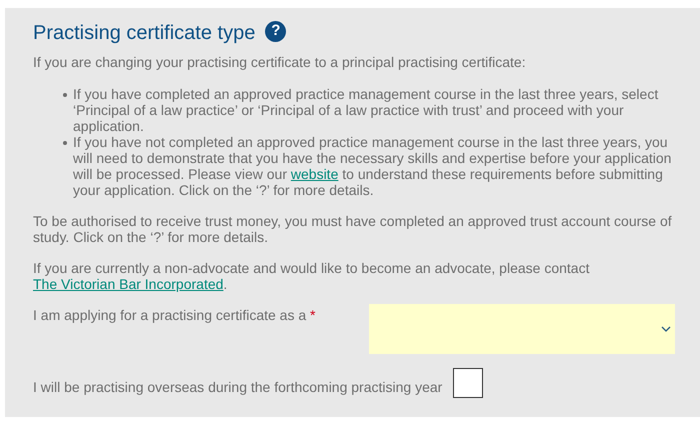  I want to click on help-icon: ?, so click(275, 31).